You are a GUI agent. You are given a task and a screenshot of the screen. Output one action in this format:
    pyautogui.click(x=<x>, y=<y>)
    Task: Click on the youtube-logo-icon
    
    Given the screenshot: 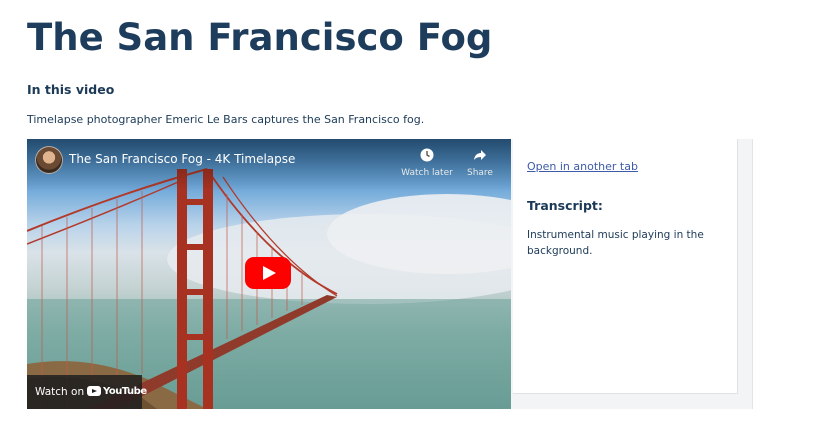 What is the action you would take?
    pyautogui.click(x=94, y=391)
    